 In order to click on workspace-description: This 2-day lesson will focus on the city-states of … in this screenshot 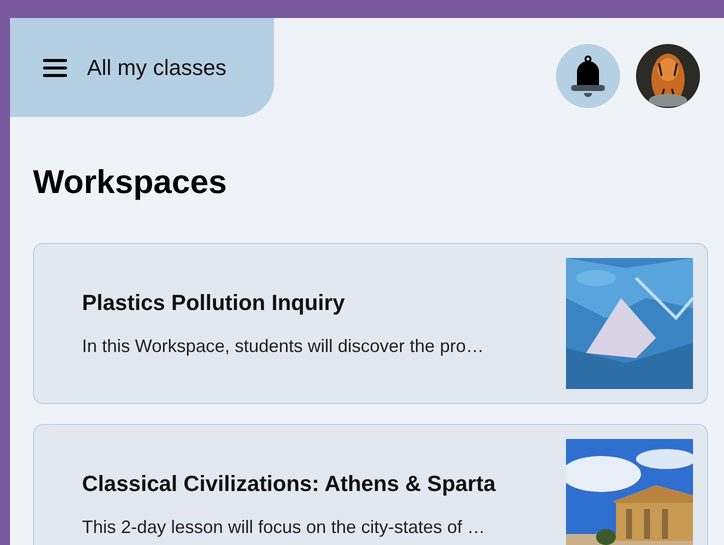, I will do `click(284, 527)`.